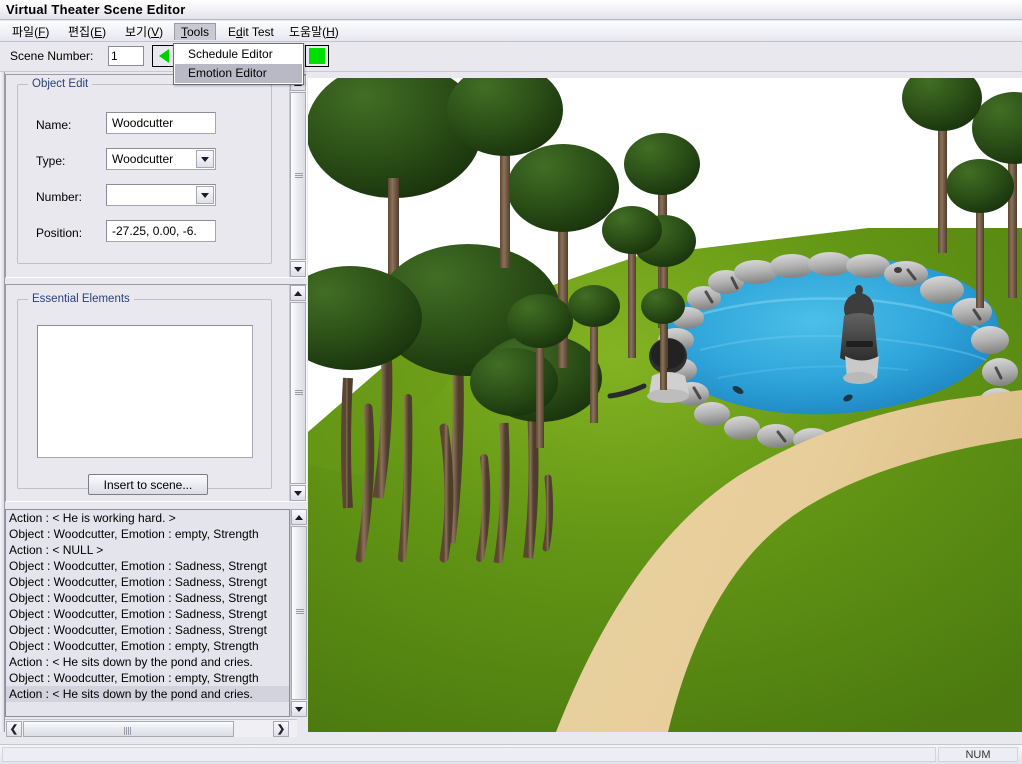 The image size is (1022, 764). What do you see at coordinates (281, 729) in the screenshot?
I see `scroll-right-button: ❯` at bounding box center [281, 729].